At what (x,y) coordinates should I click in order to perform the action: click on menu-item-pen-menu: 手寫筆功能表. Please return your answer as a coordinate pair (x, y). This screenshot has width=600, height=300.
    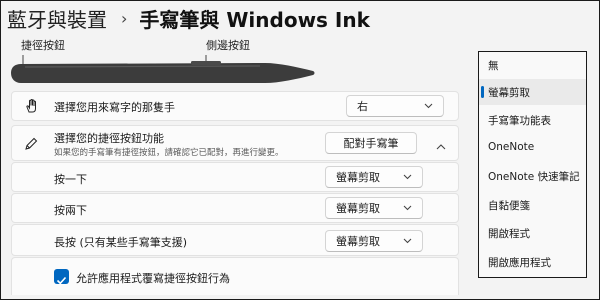
    Looking at the image, I should click on (532, 120).